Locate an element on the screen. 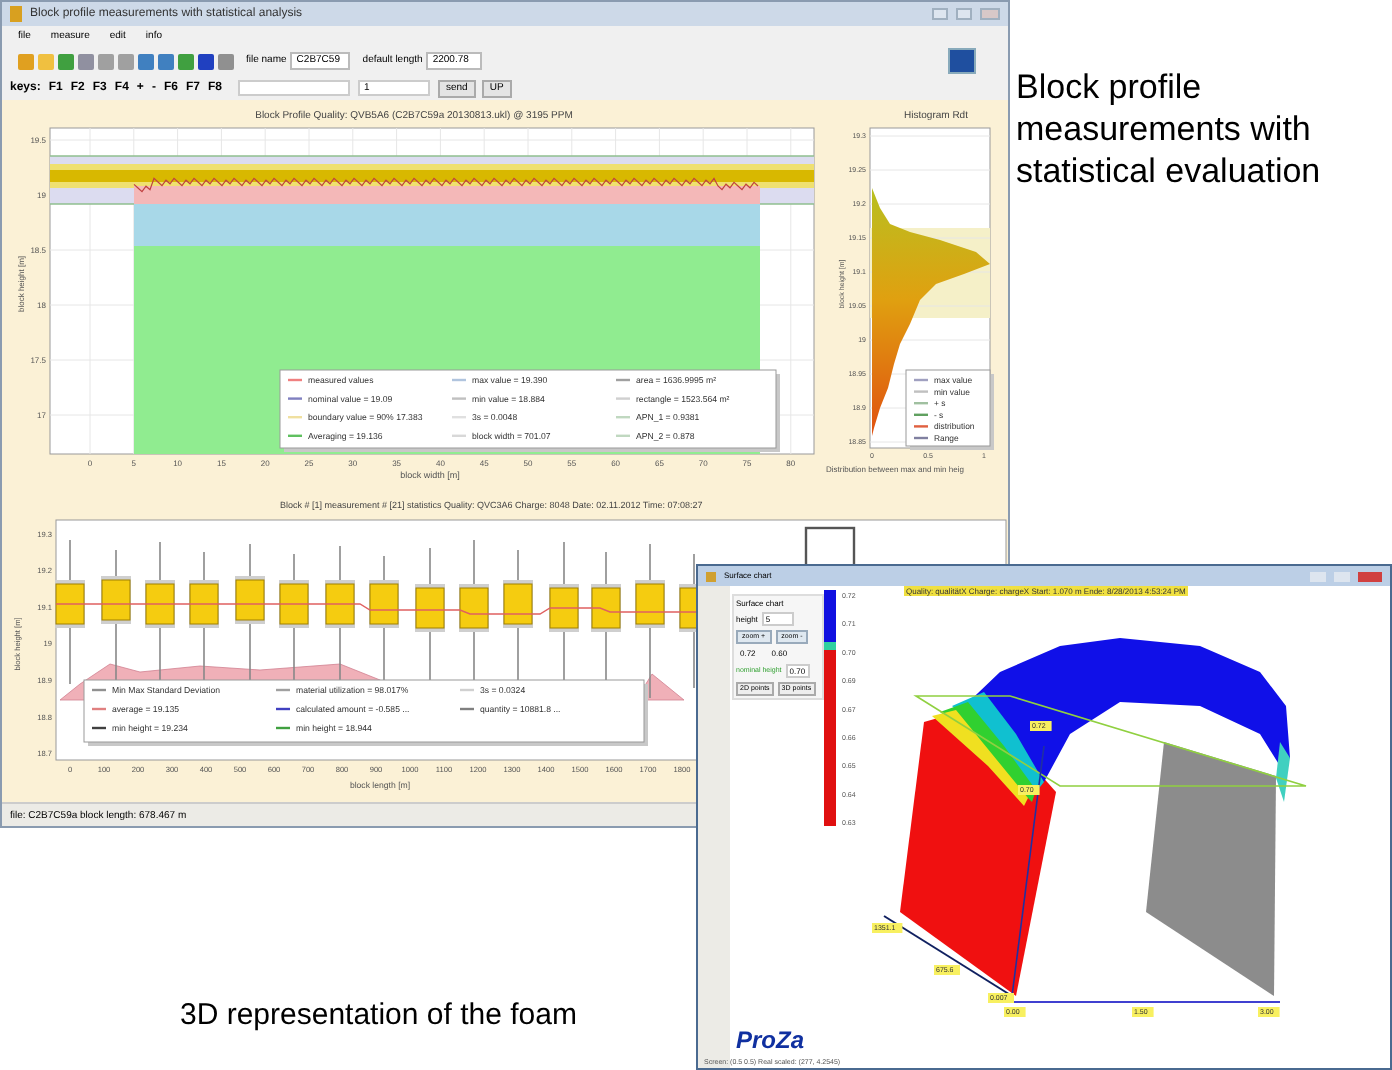 The image size is (1392, 1070). logo-text: ProZa is located at coordinates (770, 1040).